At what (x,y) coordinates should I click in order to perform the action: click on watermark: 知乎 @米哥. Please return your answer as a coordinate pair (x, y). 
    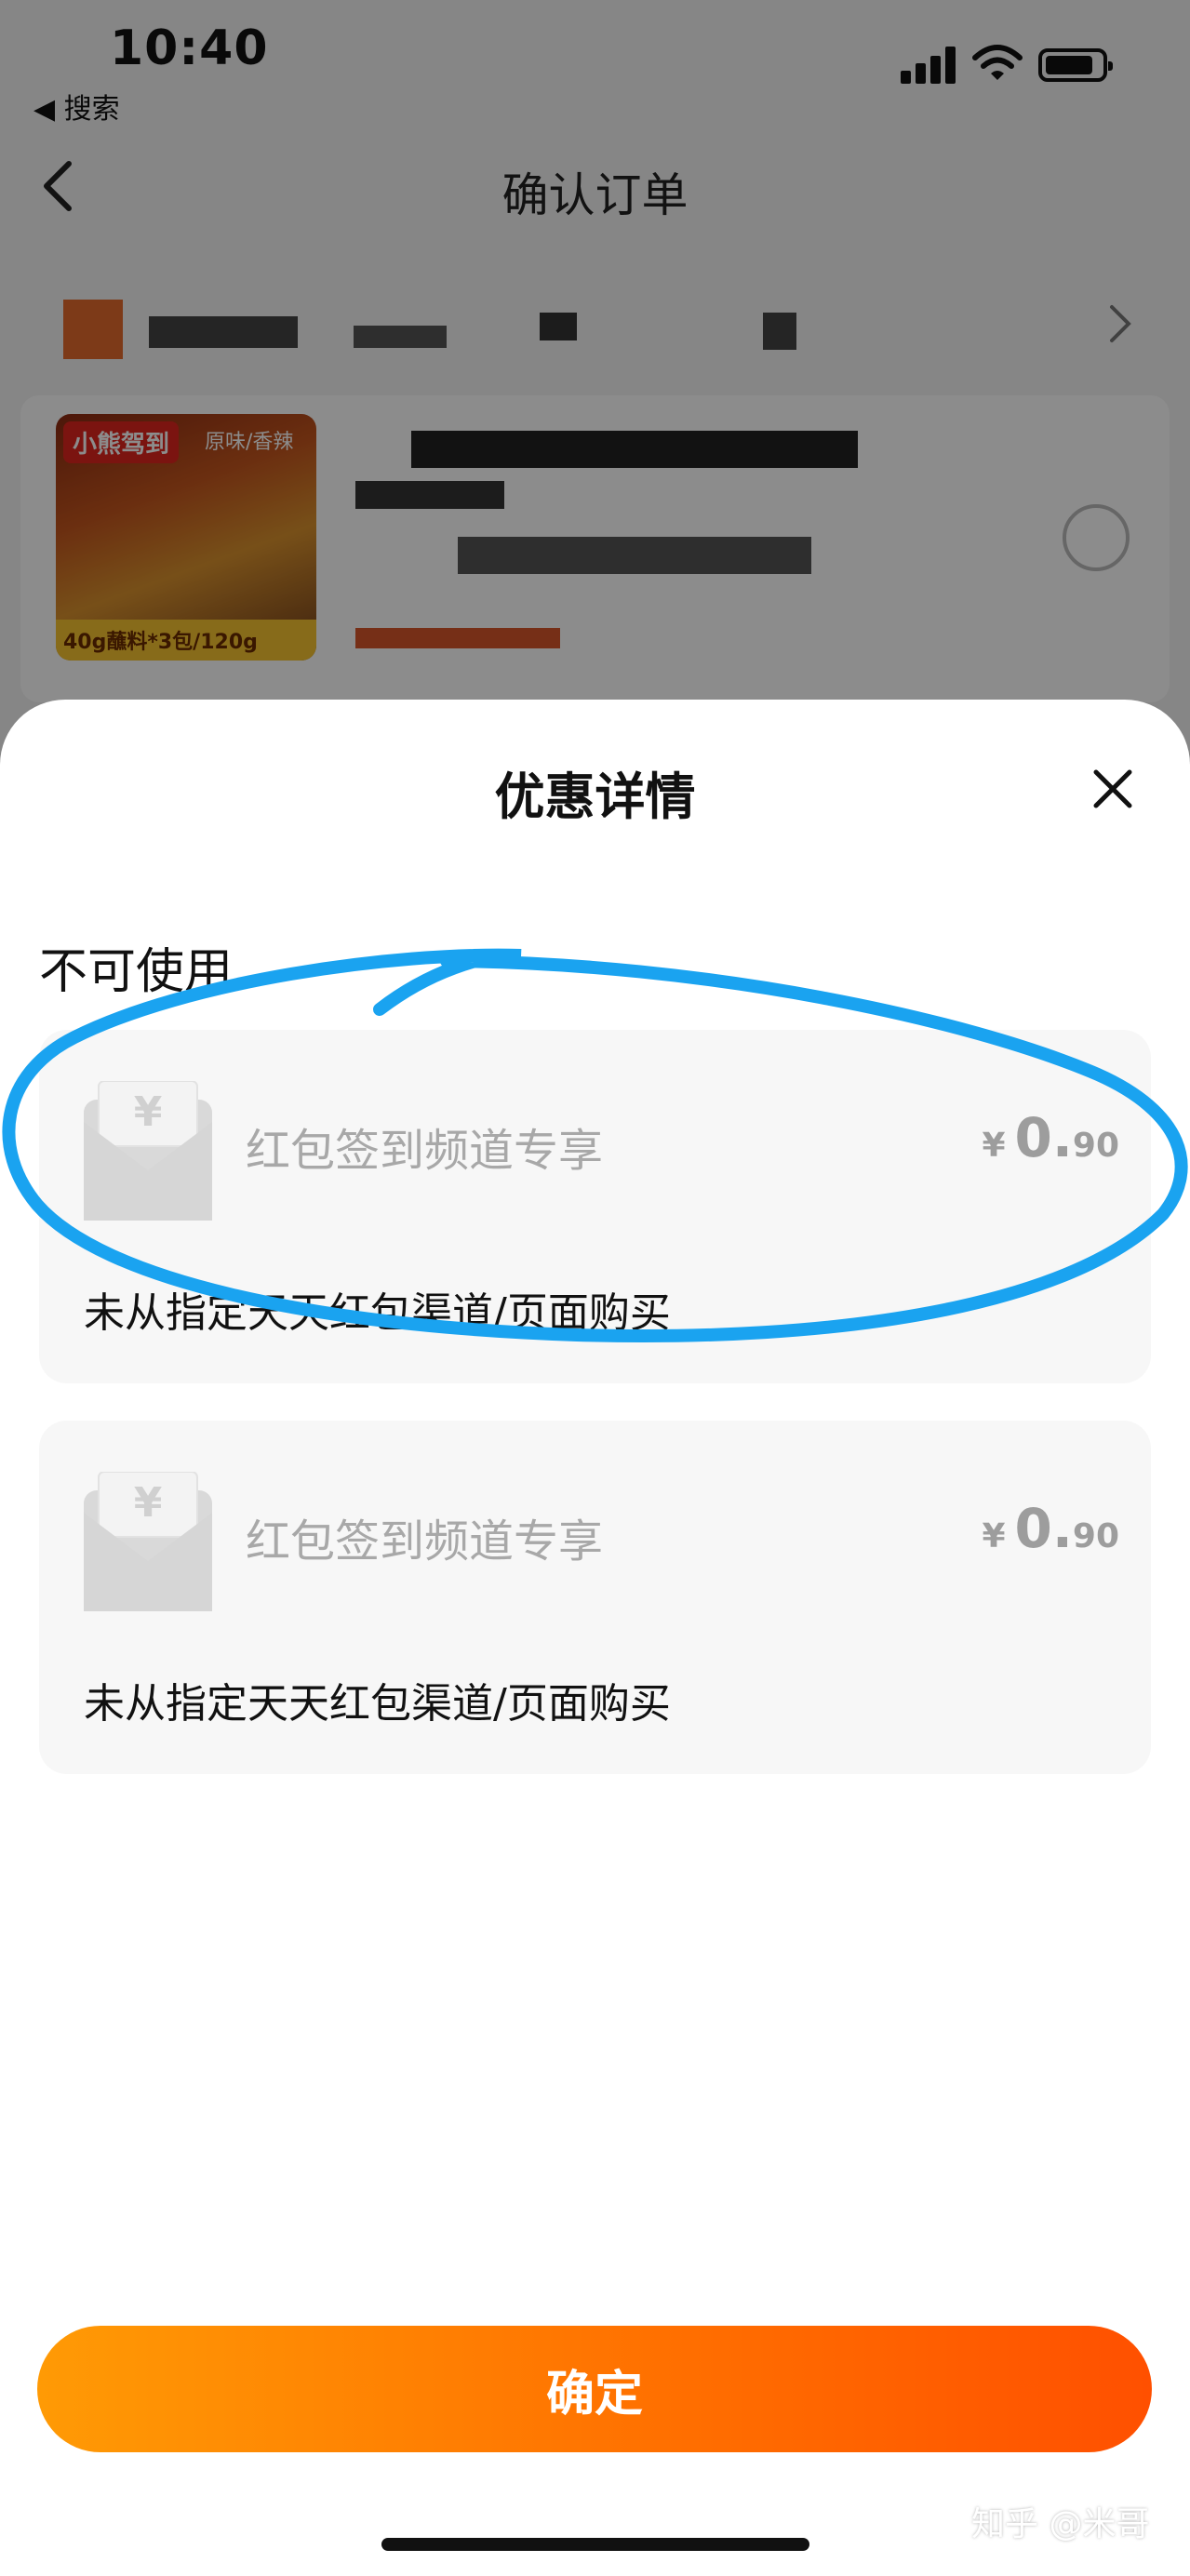
    Looking at the image, I should click on (1060, 2524).